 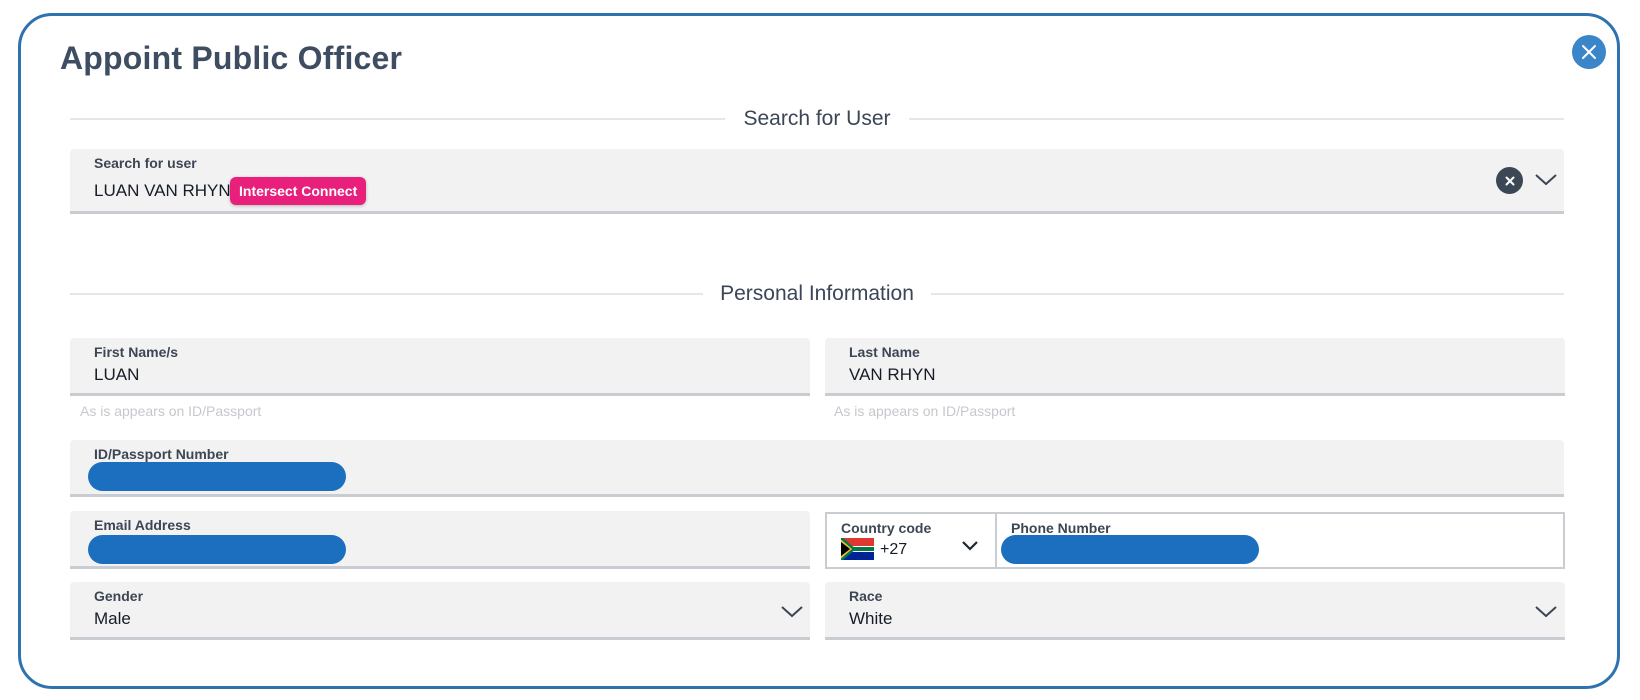 What do you see at coordinates (871, 618) in the screenshot?
I see `race-value: White` at bounding box center [871, 618].